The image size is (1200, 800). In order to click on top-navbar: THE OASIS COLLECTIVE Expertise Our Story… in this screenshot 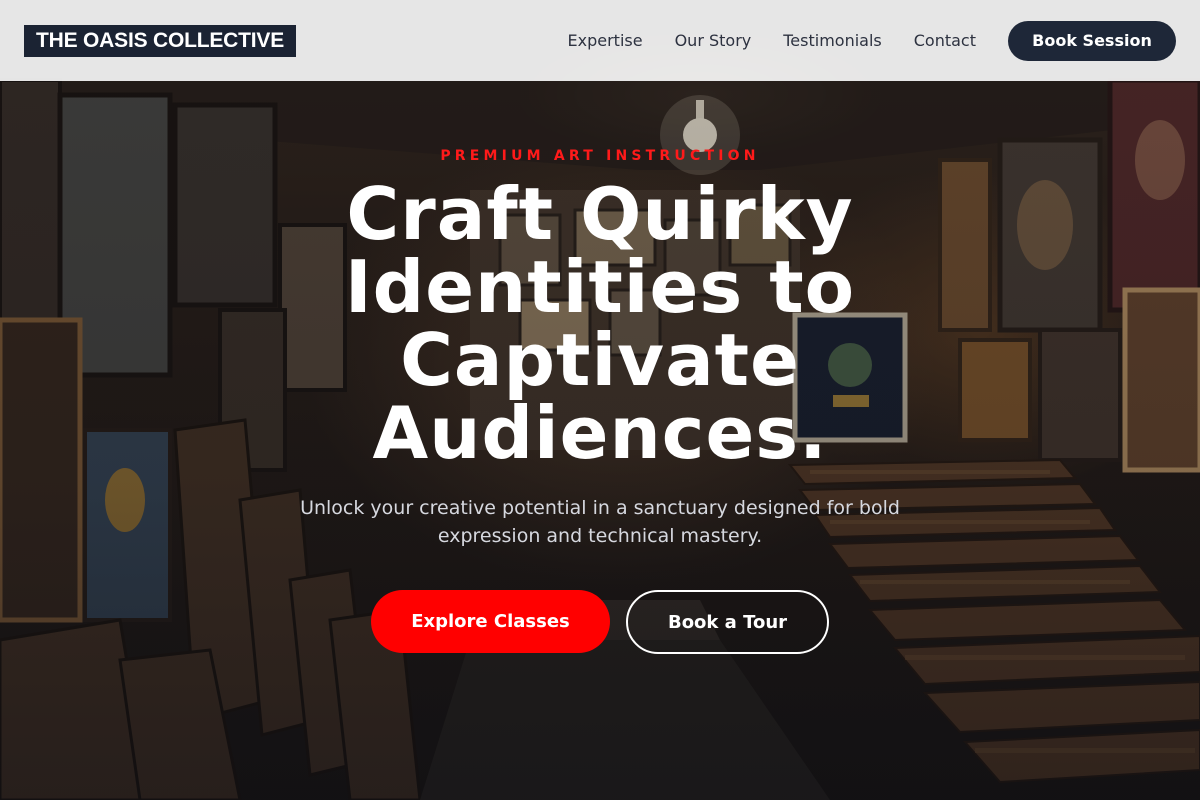, I will do `click(600, 40)`.